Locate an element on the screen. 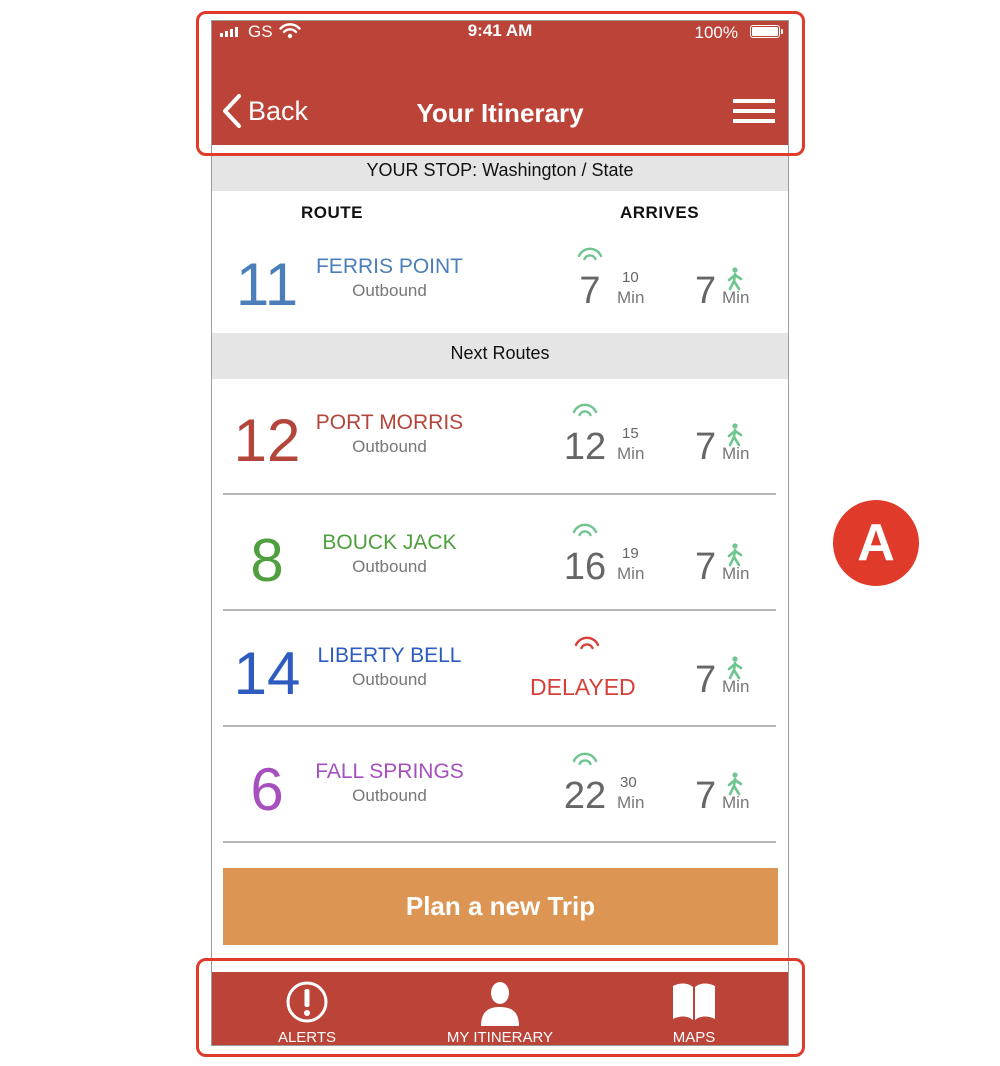  route-number: 8 is located at coordinates (267, 560).